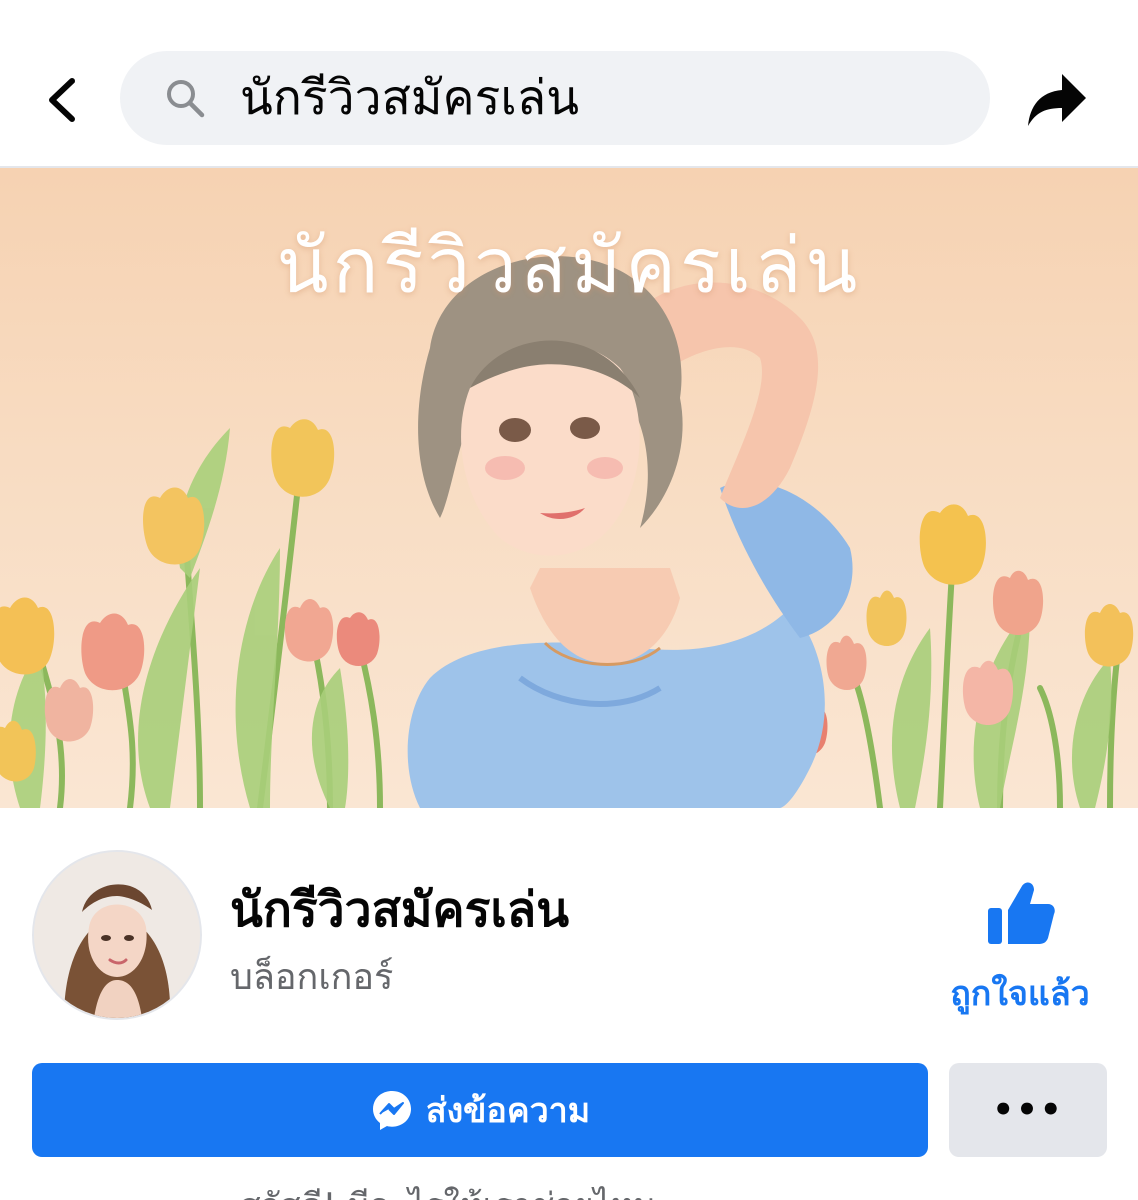 Image resolution: width=1138 pixels, height=1200 pixels. What do you see at coordinates (391, 1110) in the screenshot?
I see `messenger-icon` at bounding box center [391, 1110].